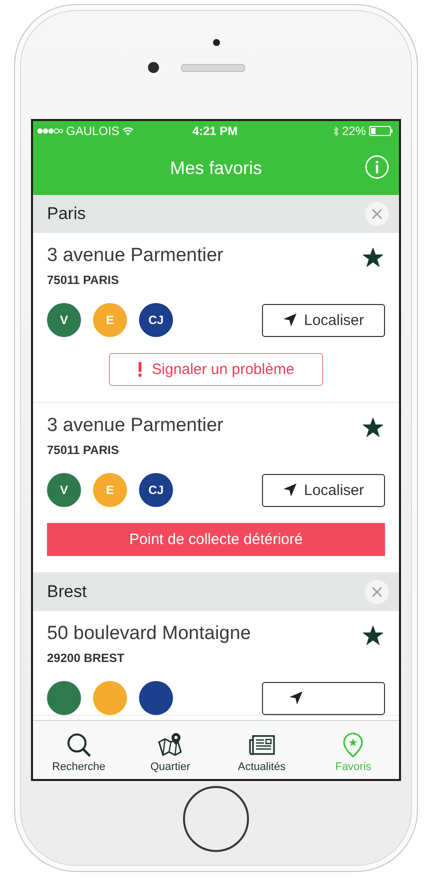 The image size is (433, 882). Describe the element at coordinates (216, 539) in the screenshot. I see `damage-alert-banner: Point de collecte détérioré` at that location.